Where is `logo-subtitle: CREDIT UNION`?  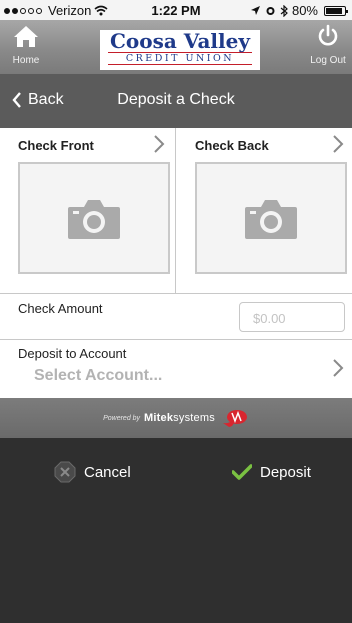 logo-subtitle: CREDIT UNION is located at coordinates (180, 58).